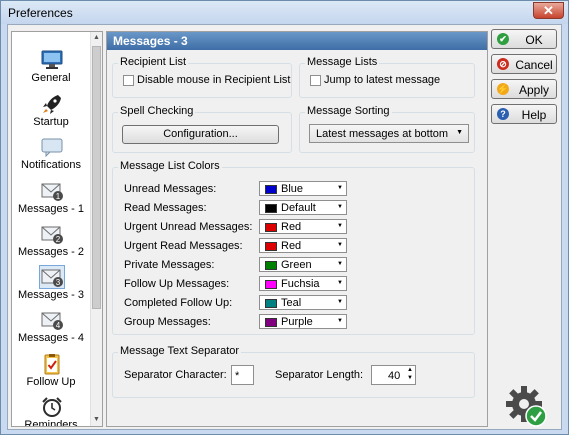 This screenshot has width=569, height=435. I want to click on help-button: ? Help, so click(524, 114).